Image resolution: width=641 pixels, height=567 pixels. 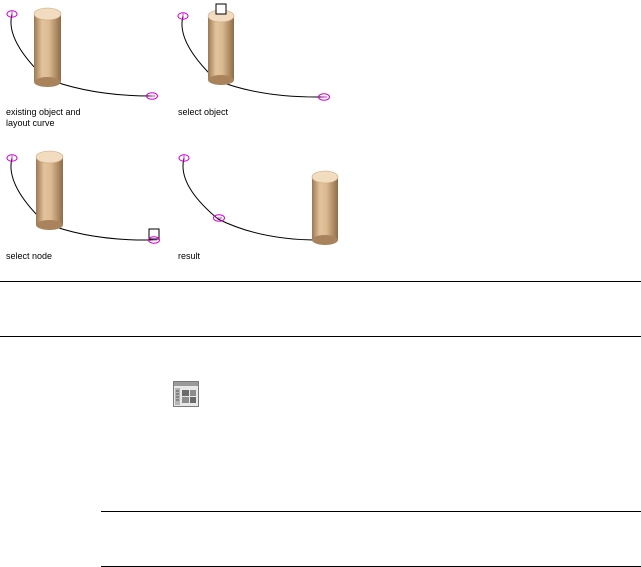 I want to click on properties-palette-icon, so click(x=186, y=394).